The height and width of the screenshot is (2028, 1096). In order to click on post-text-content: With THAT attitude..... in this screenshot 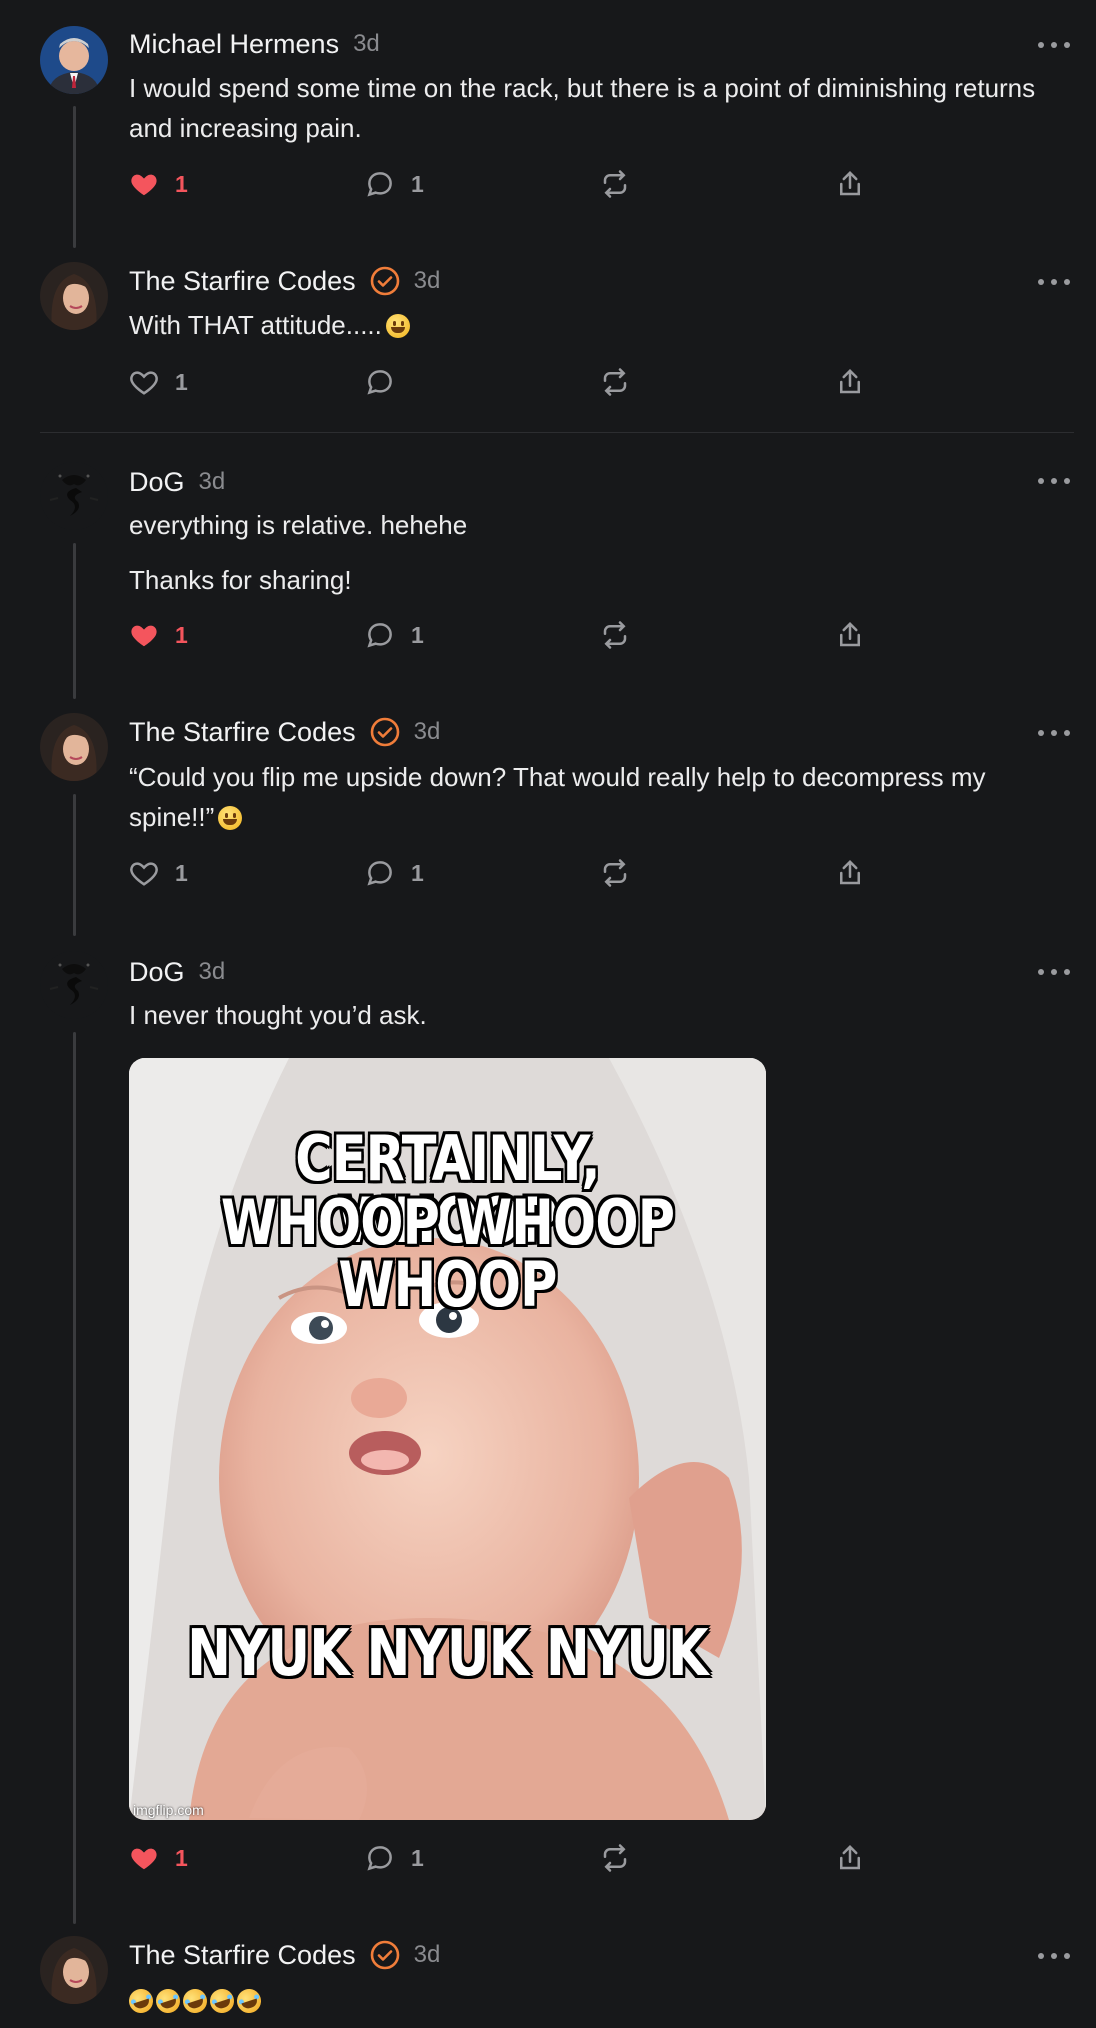, I will do `click(255, 325)`.